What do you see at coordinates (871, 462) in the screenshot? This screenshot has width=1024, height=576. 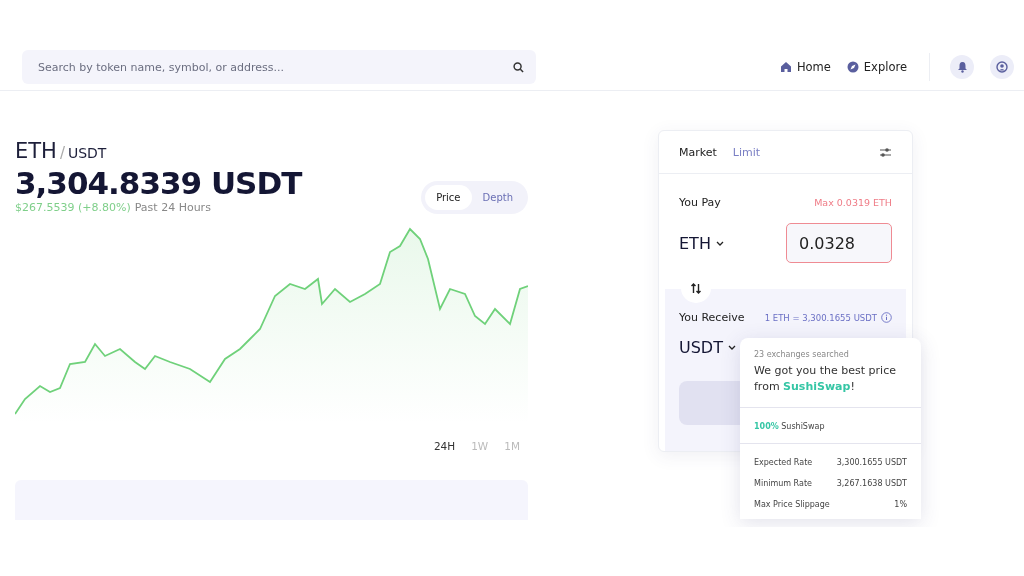 I see `detail-value: 3,300.1655 USDT` at bounding box center [871, 462].